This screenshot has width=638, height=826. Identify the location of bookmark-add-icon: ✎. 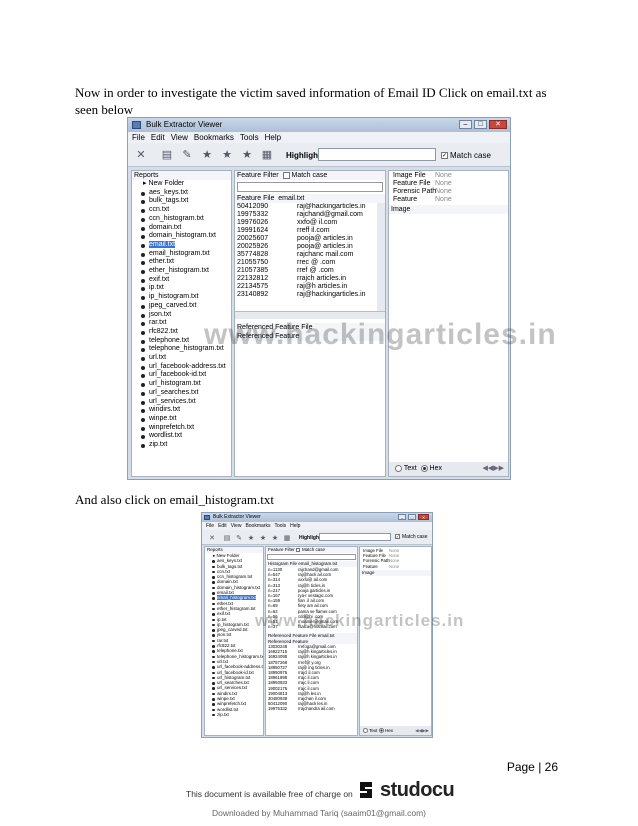
(187, 155).